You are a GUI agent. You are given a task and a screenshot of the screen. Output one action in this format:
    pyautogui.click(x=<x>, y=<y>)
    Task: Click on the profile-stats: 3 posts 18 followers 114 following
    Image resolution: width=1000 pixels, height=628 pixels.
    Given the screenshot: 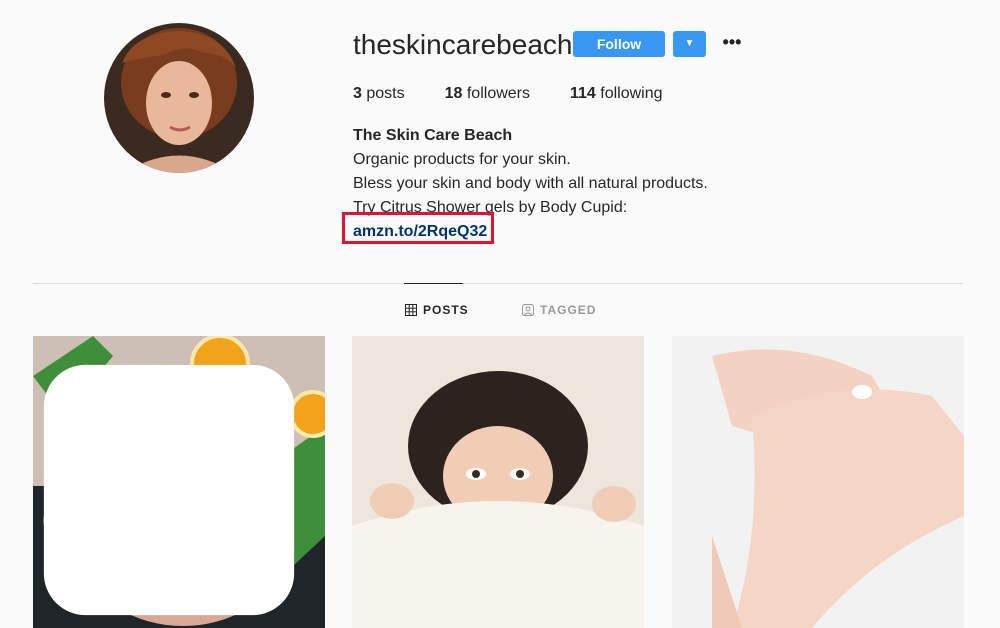 What is the action you would take?
    pyautogui.click(x=528, y=94)
    